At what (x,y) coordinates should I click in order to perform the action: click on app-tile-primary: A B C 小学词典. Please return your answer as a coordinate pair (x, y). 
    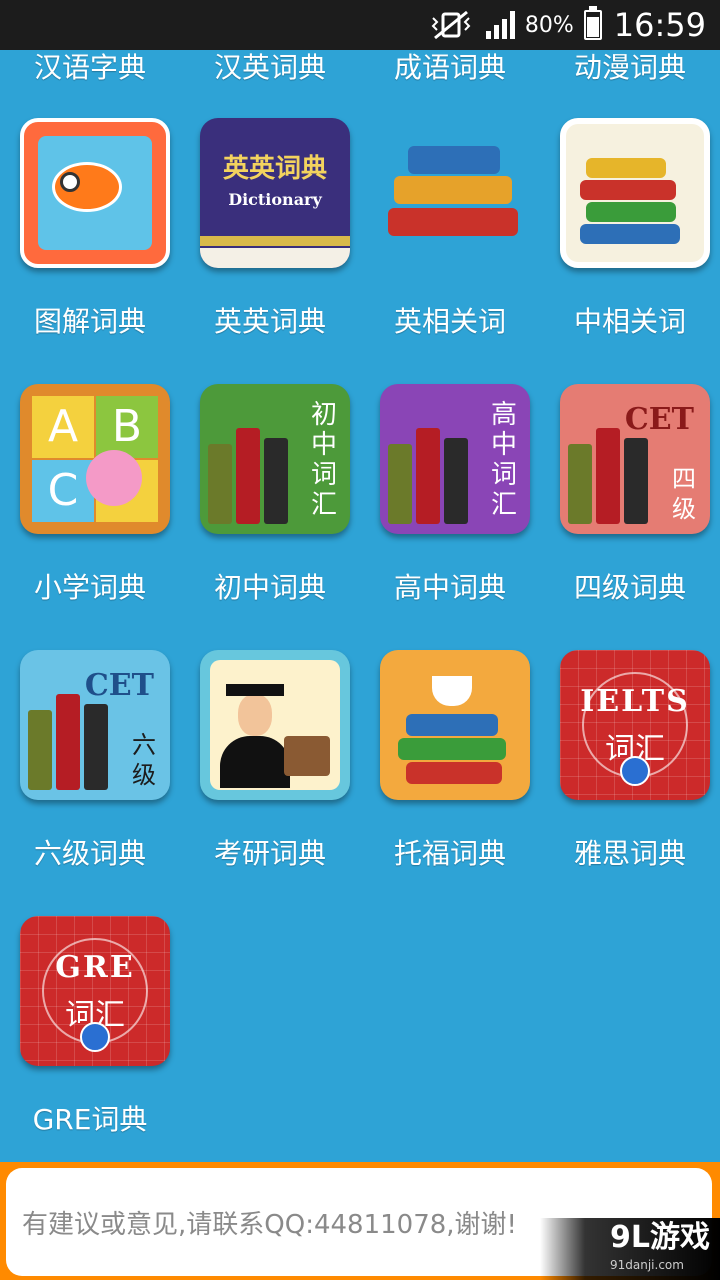
    Looking at the image, I should click on (90, 489).